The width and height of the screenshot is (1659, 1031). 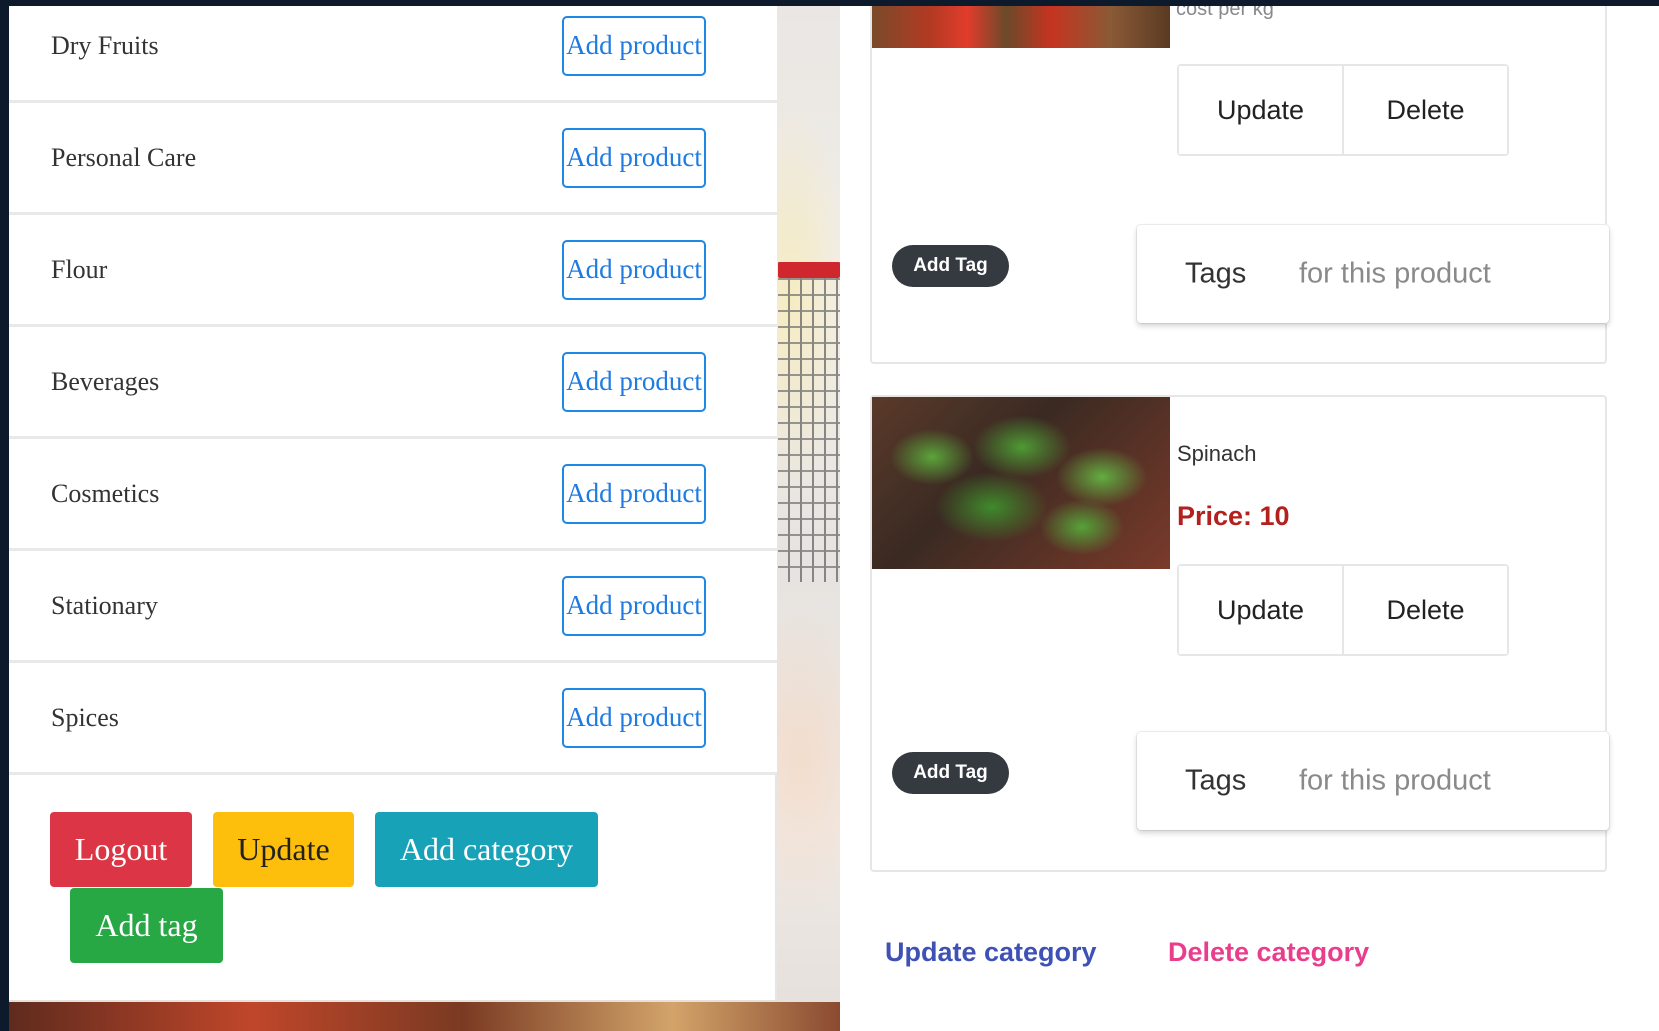 What do you see at coordinates (105, 381) in the screenshot?
I see `category-name: Beverages` at bounding box center [105, 381].